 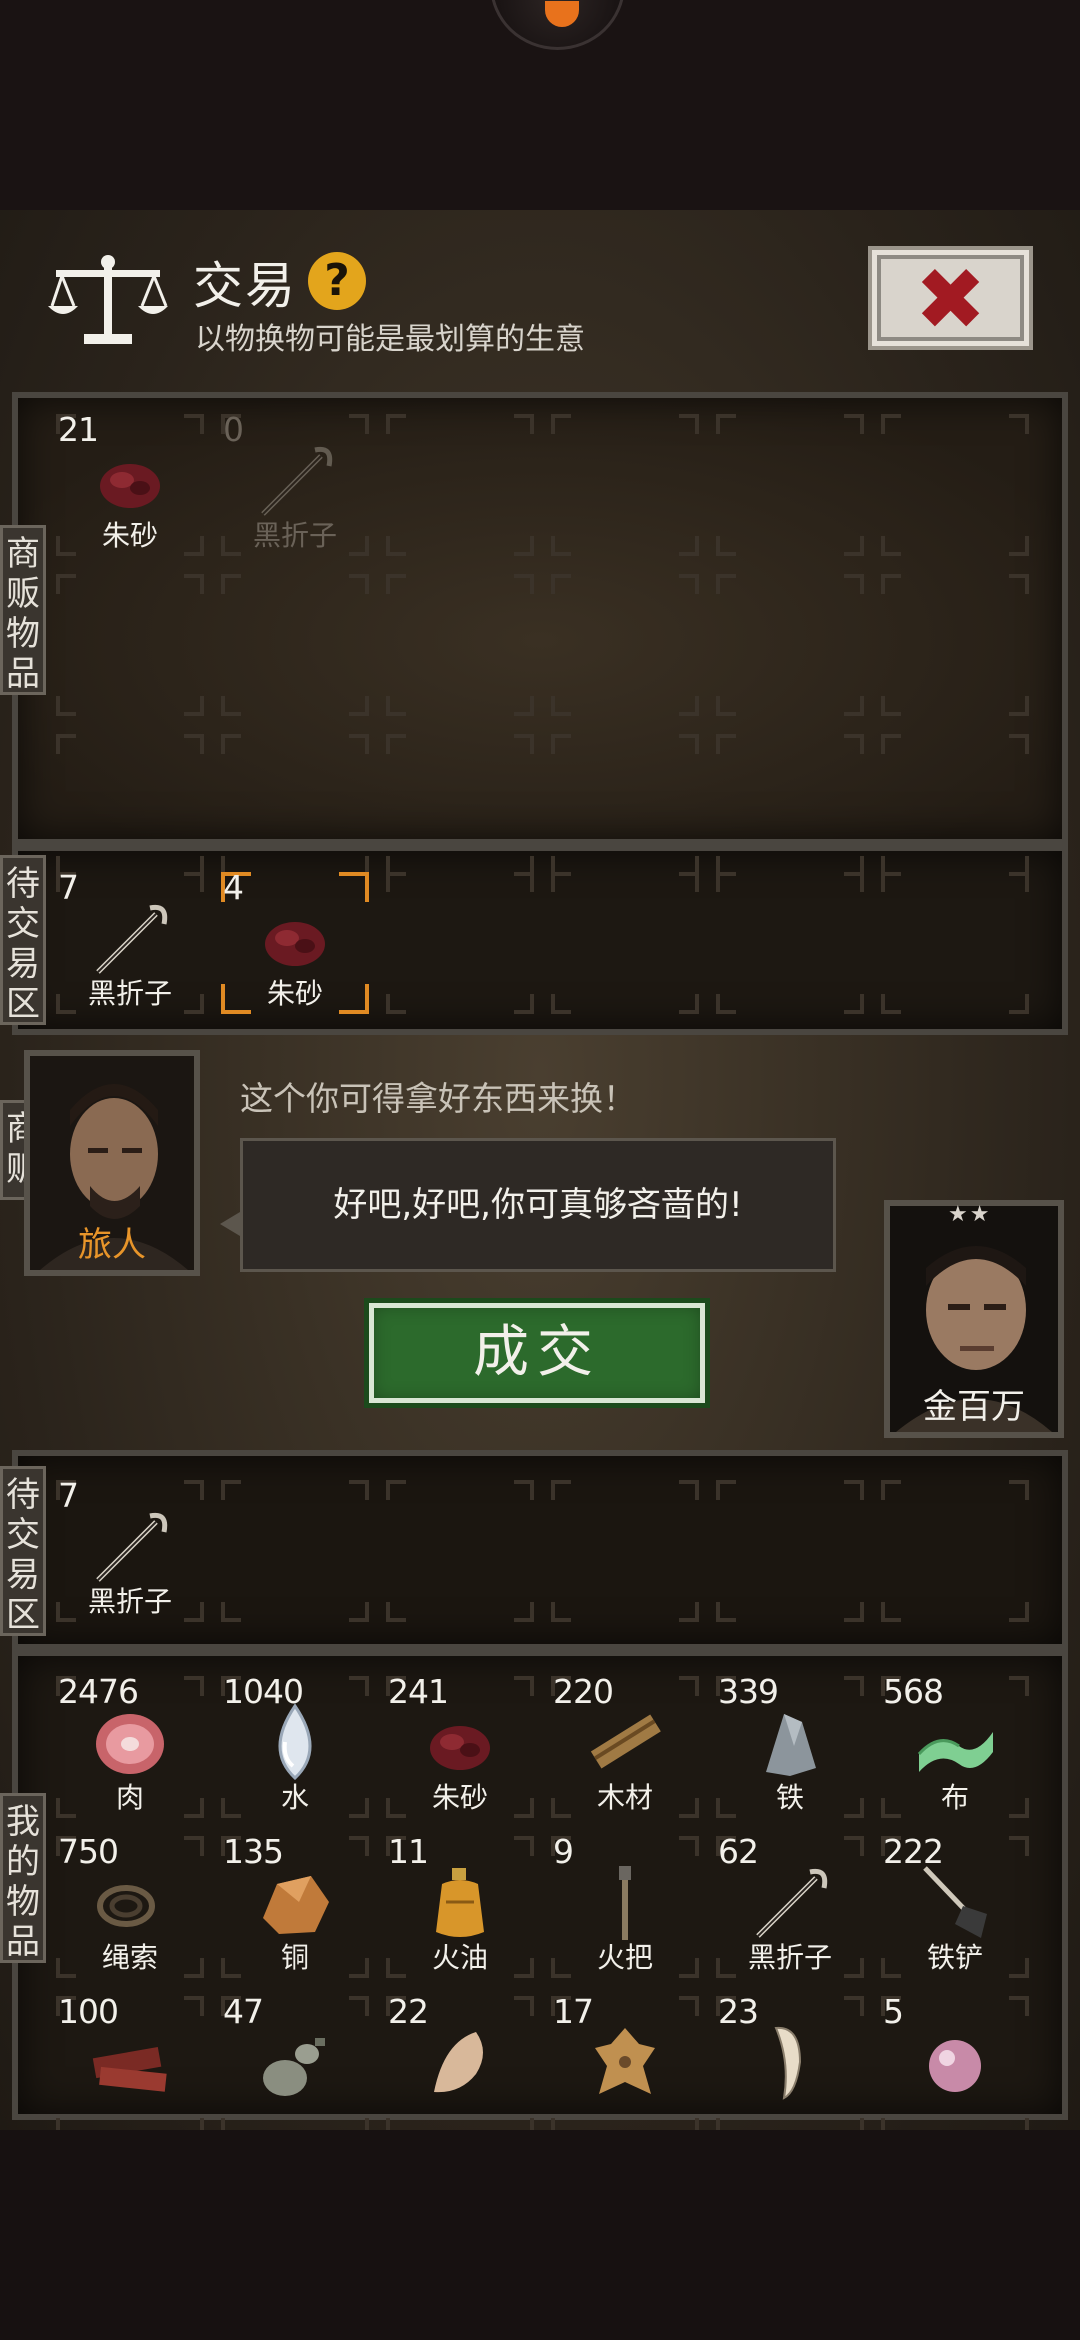 I want to click on item-count: 568, so click(x=913, y=1691).